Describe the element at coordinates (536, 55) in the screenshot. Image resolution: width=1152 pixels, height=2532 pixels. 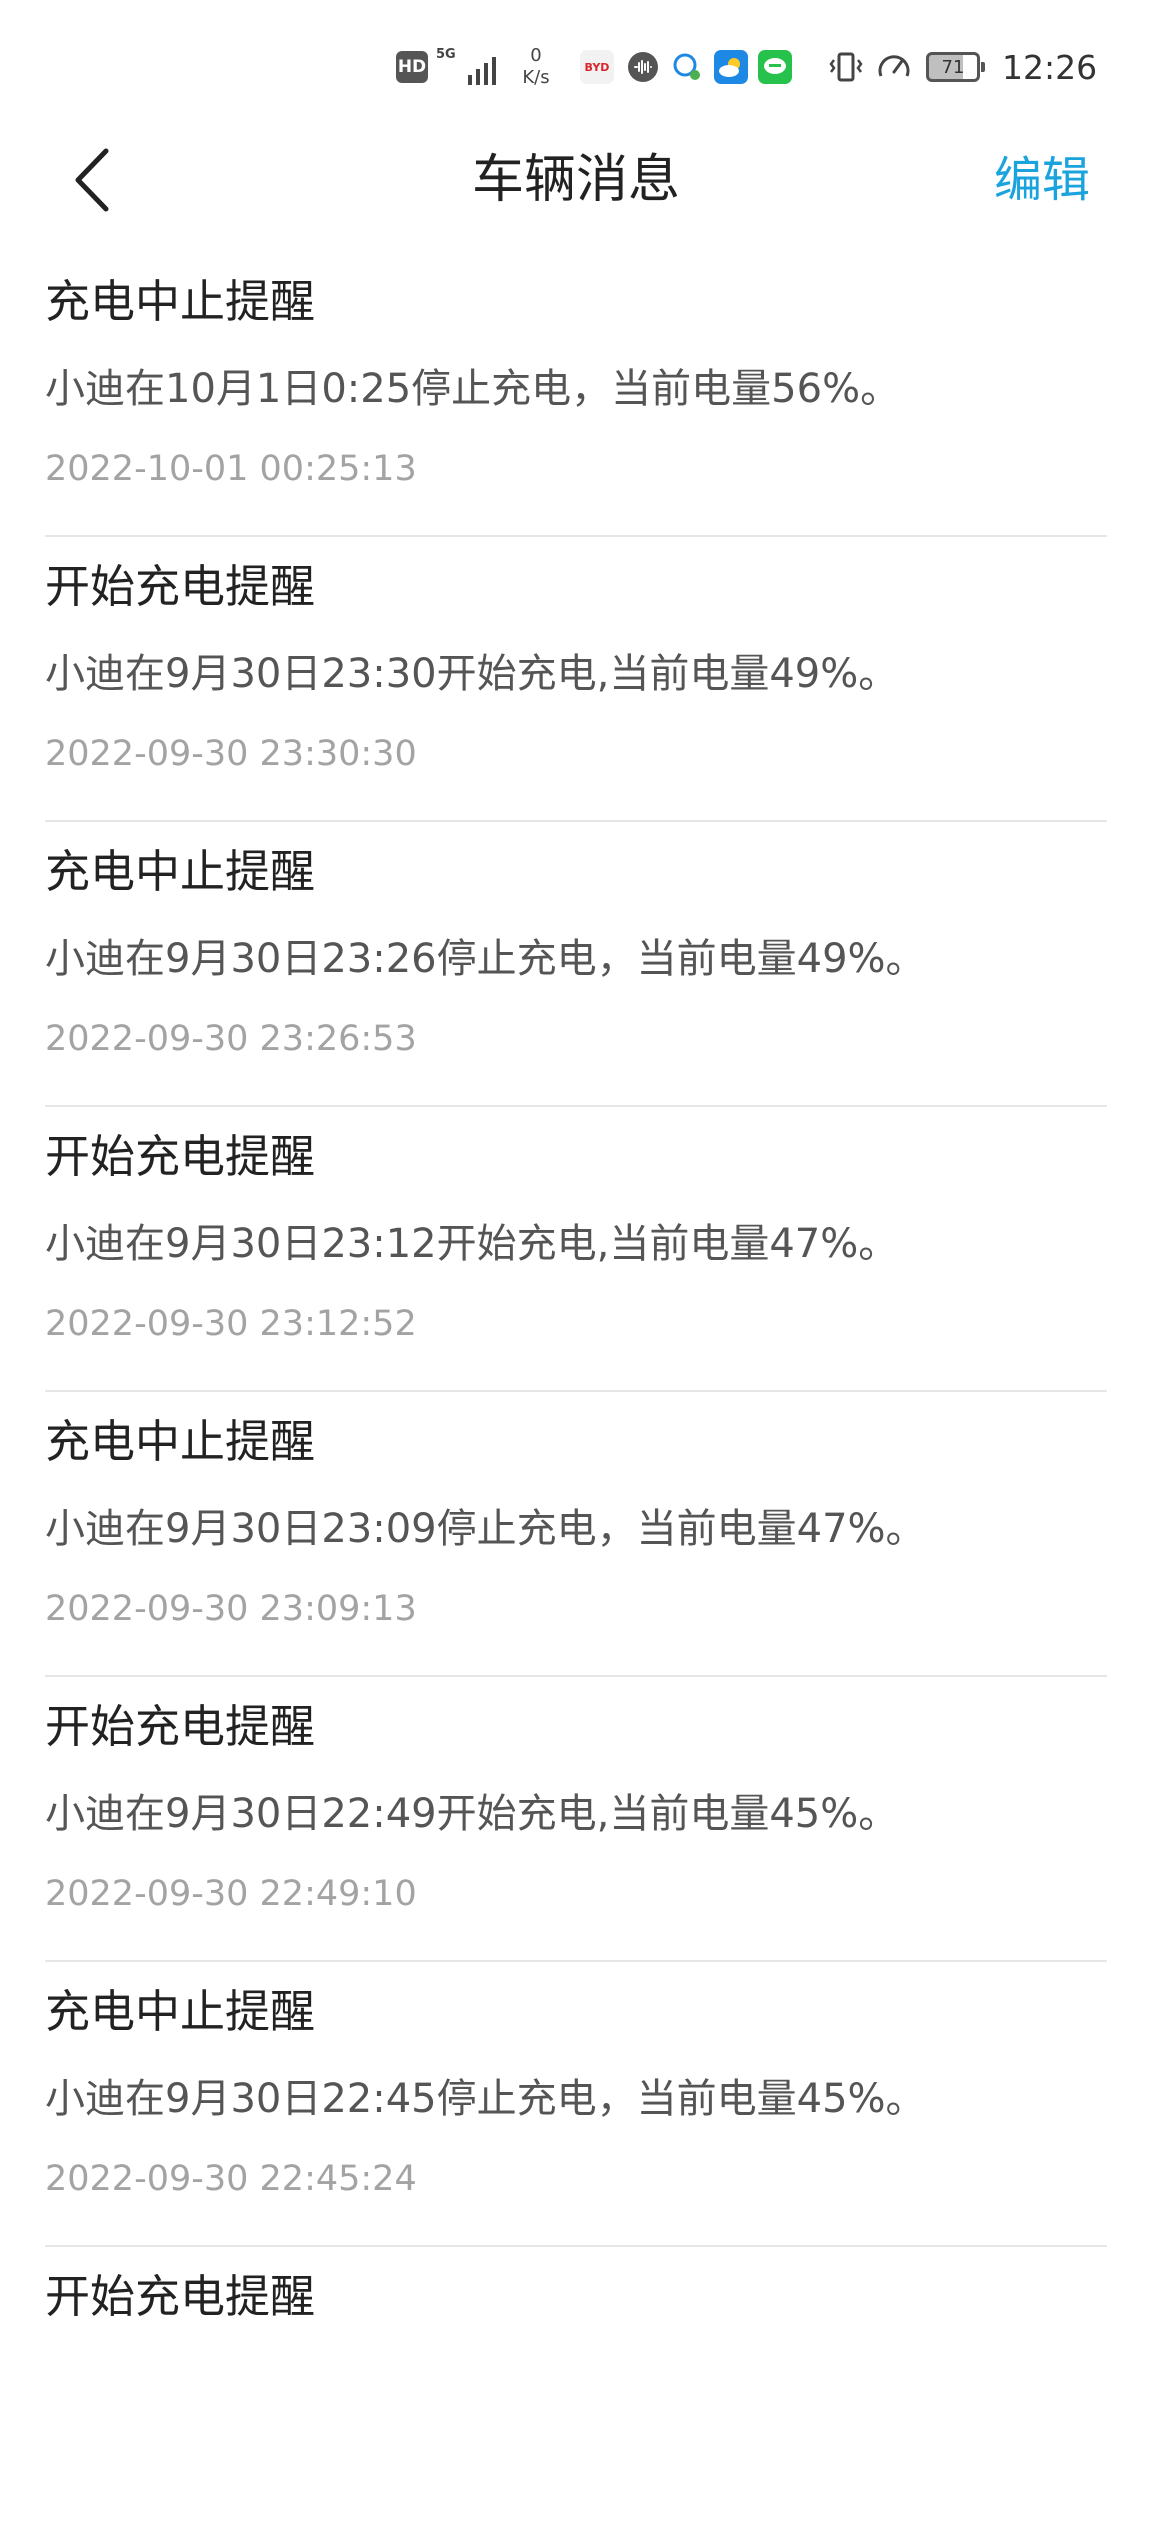
I see `net-speed-value: 0` at that location.